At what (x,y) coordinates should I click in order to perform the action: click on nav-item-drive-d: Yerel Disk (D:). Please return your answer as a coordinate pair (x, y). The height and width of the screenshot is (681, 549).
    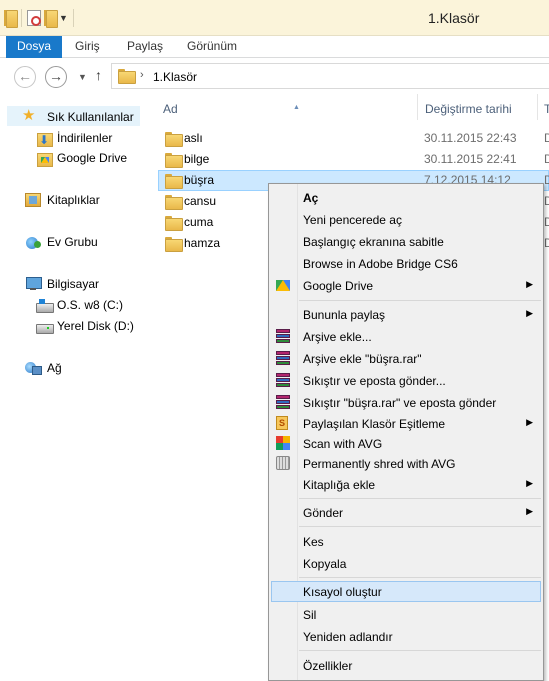
    Looking at the image, I should click on (77, 326).